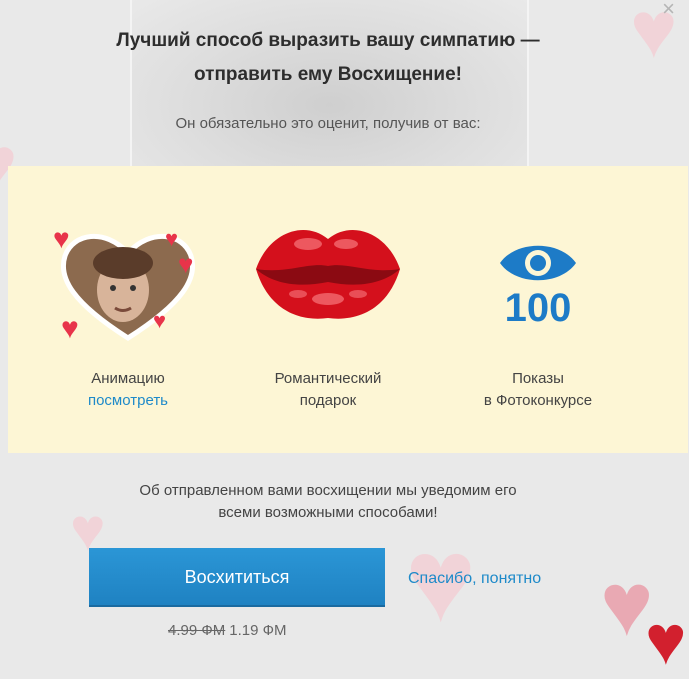 This screenshot has height=679, width=689. Describe the element at coordinates (538, 378) in the screenshot. I see `feature-views-label-line-1: Показы` at that location.